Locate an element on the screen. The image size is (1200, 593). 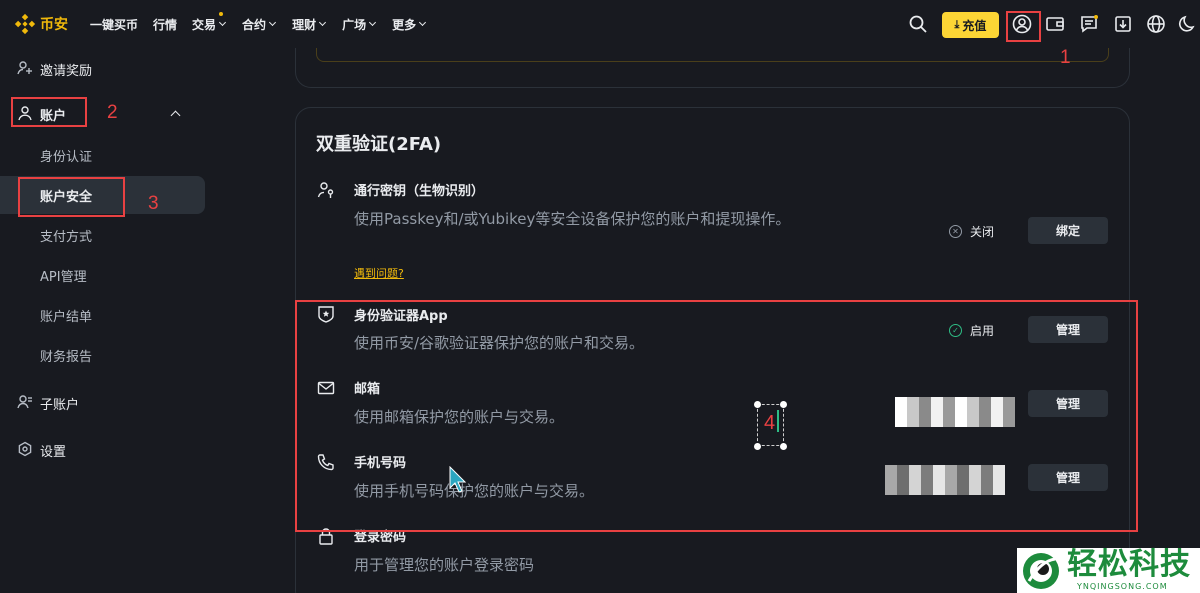
email-manage-button: 管理 is located at coordinates (1068, 403).